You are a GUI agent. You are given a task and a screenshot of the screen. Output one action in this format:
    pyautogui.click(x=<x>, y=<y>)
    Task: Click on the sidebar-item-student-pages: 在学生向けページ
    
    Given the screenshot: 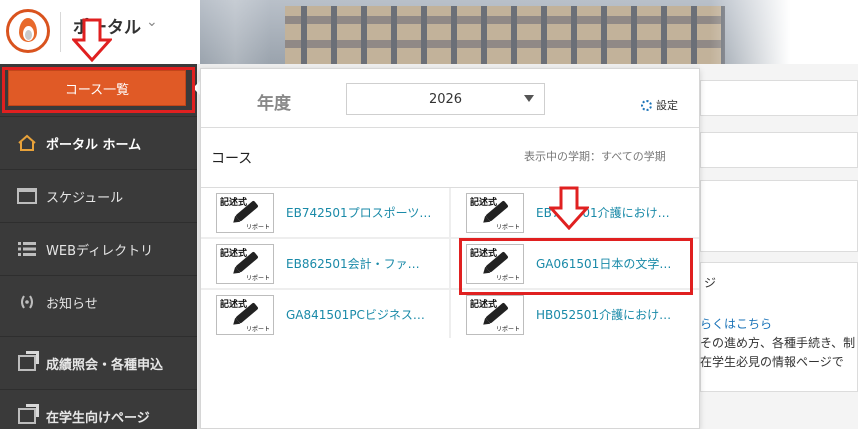 What is the action you would take?
    pyautogui.click(x=98, y=409)
    